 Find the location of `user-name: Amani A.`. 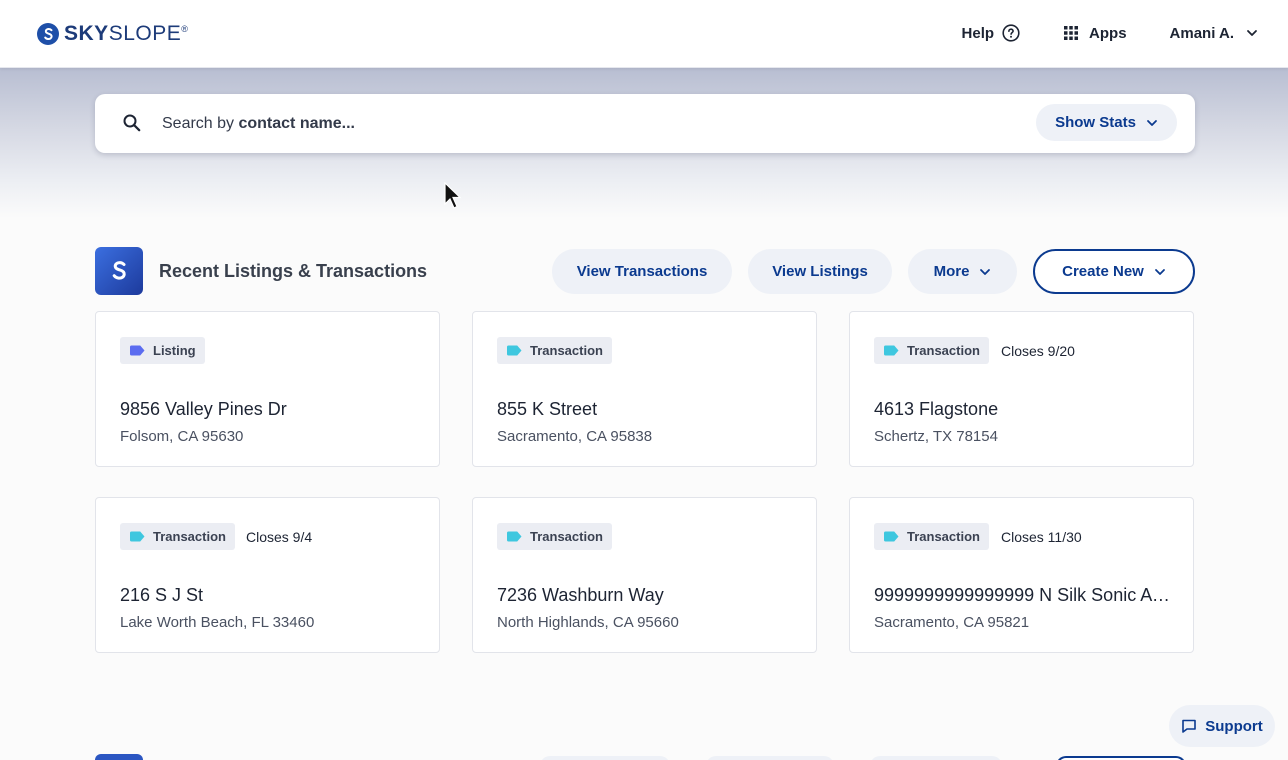

user-name: Amani A. is located at coordinates (1201, 33).